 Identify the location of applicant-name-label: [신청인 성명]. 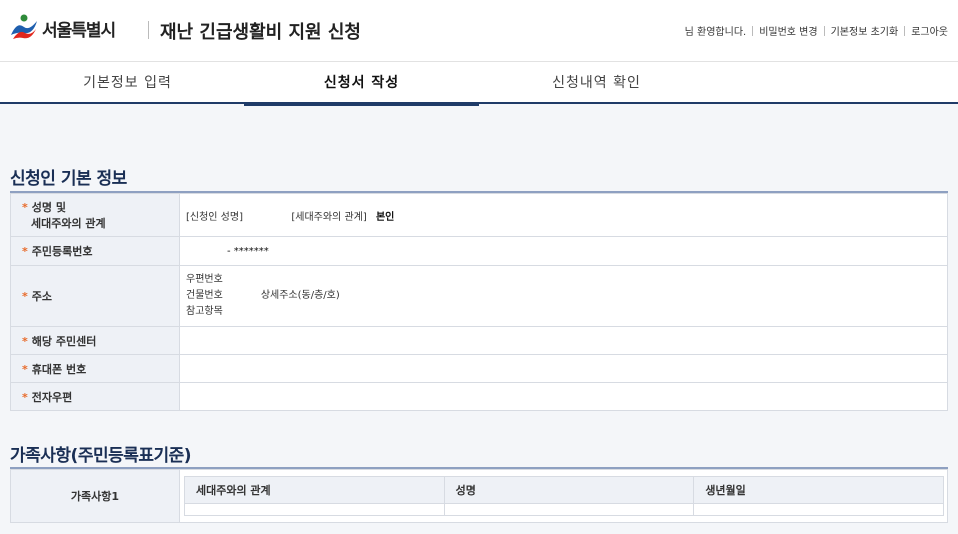
(214, 217).